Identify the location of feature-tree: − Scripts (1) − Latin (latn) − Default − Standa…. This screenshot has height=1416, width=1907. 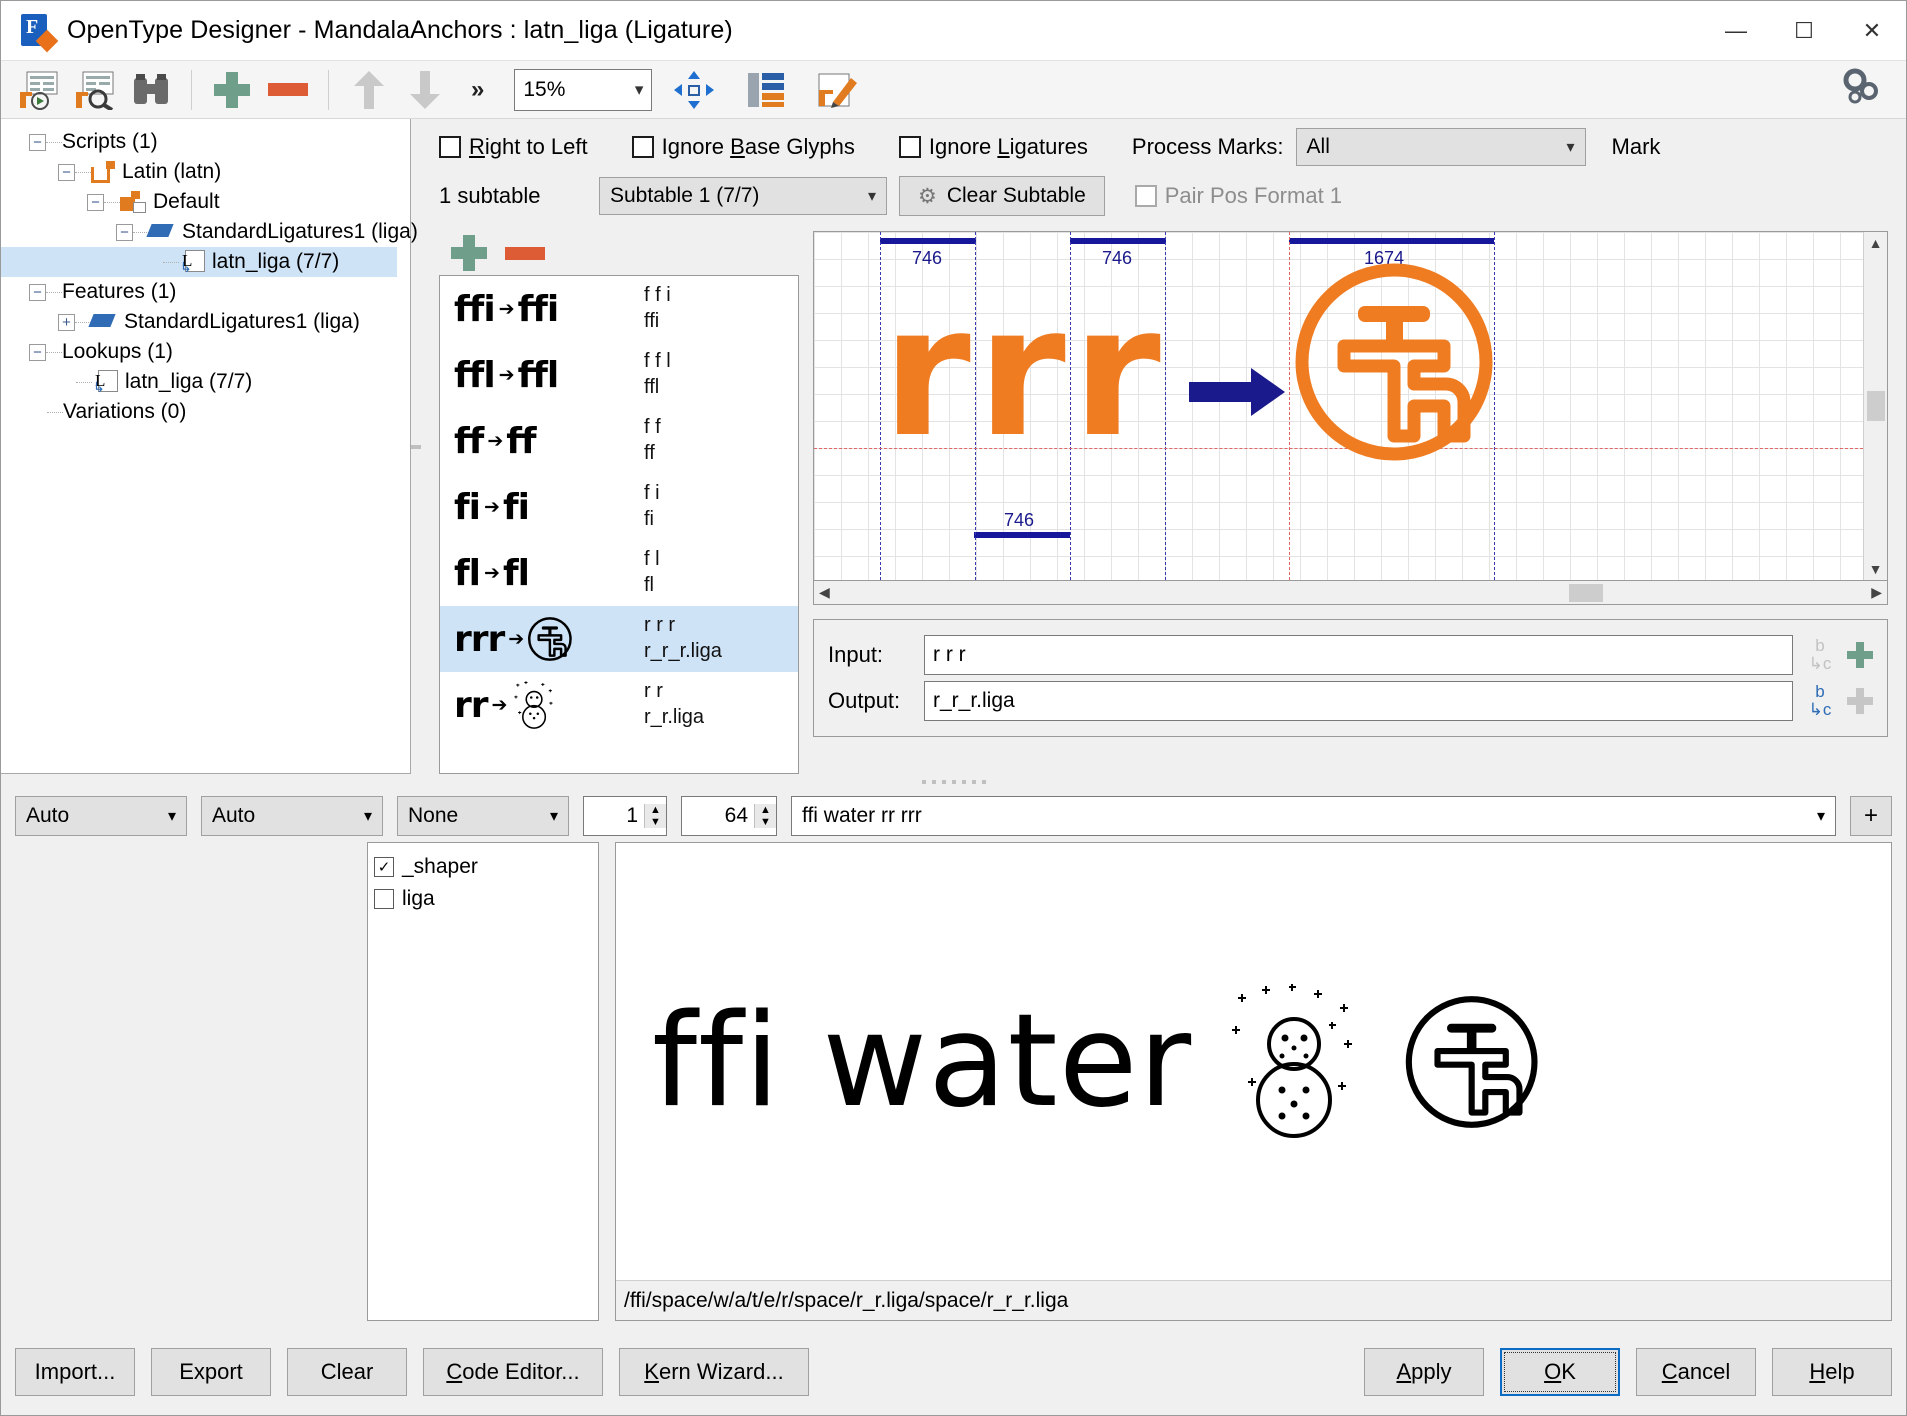
(209, 273).